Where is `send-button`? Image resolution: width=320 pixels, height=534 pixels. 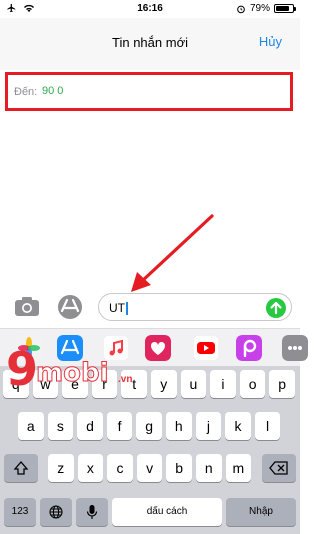 send-button is located at coordinates (276, 308).